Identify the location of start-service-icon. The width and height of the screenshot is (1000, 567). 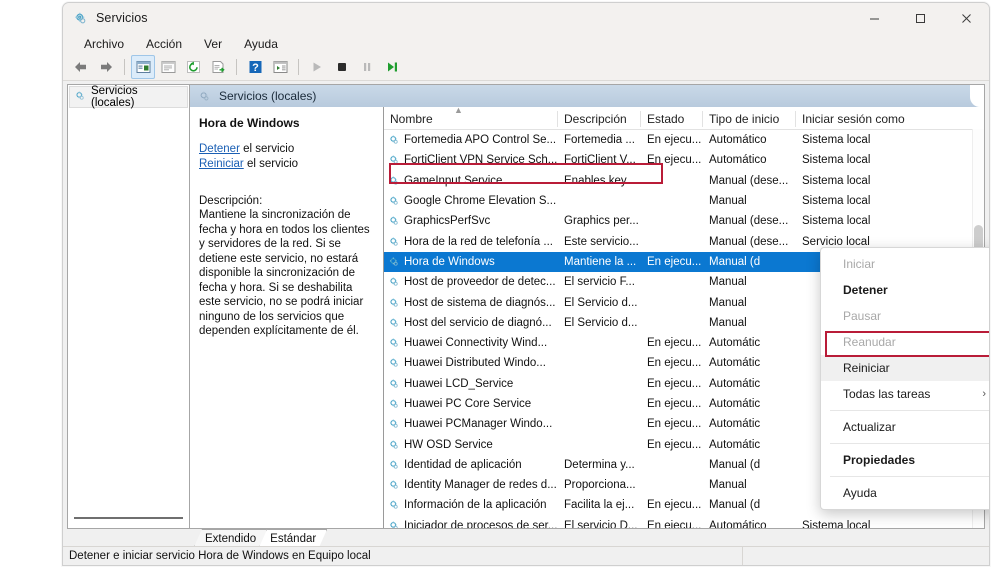
(317, 67).